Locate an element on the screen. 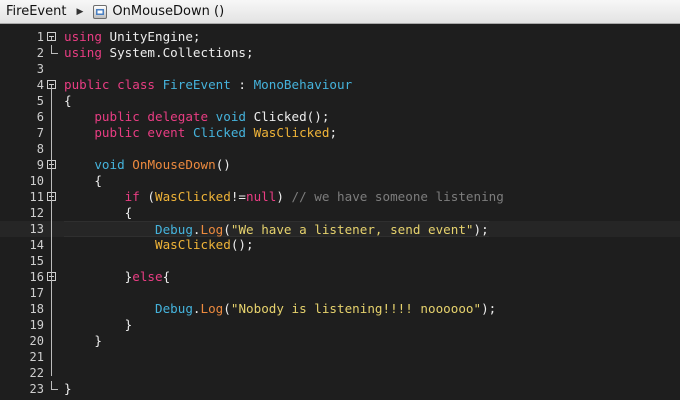  line-number: 18 is located at coordinates (36, 309).